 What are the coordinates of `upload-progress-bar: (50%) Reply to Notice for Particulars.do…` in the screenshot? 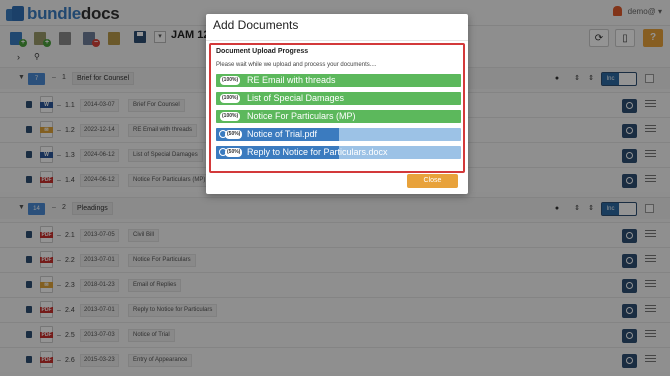 It's located at (338, 152).